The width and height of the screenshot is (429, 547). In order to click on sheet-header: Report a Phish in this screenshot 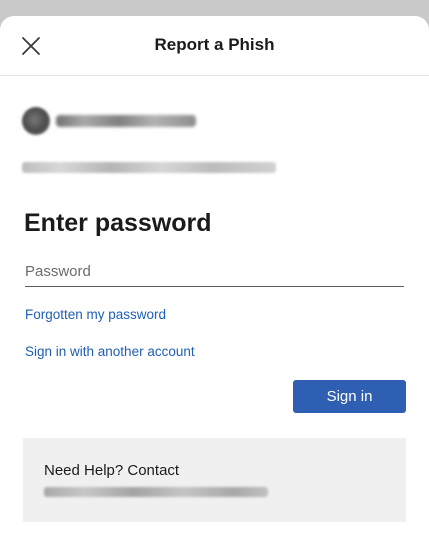, I will do `click(214, 46)`.